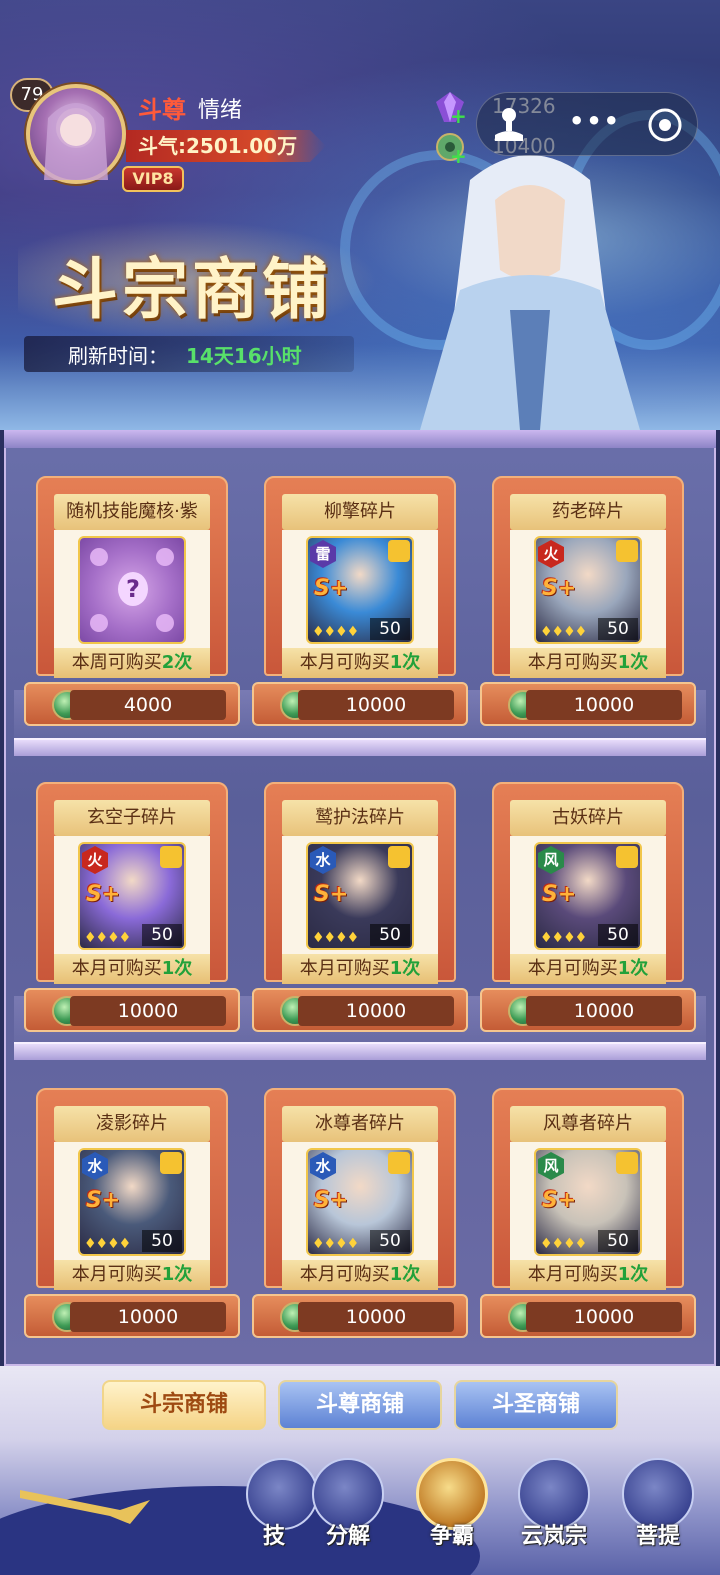  What do you see at coordinates (595, 121) in the screenshot?
I see `more-options-icon: •••` at bounding box center [595, 121].